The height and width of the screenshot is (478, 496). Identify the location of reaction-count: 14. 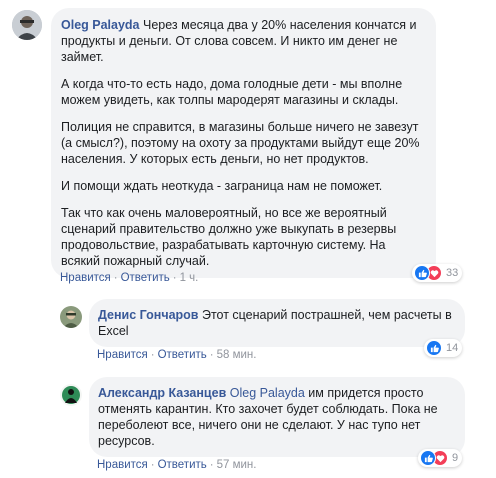
(452, 348).